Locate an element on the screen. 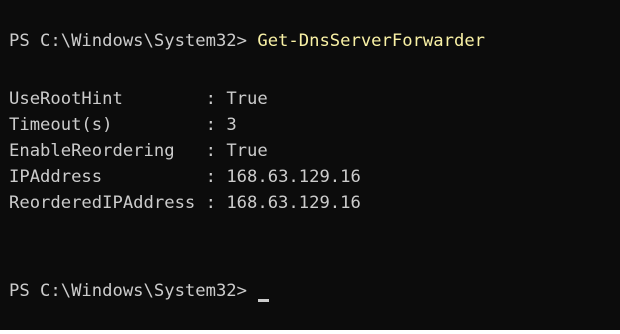  property-name: UseRootHint is located at coordinates (66, 99).